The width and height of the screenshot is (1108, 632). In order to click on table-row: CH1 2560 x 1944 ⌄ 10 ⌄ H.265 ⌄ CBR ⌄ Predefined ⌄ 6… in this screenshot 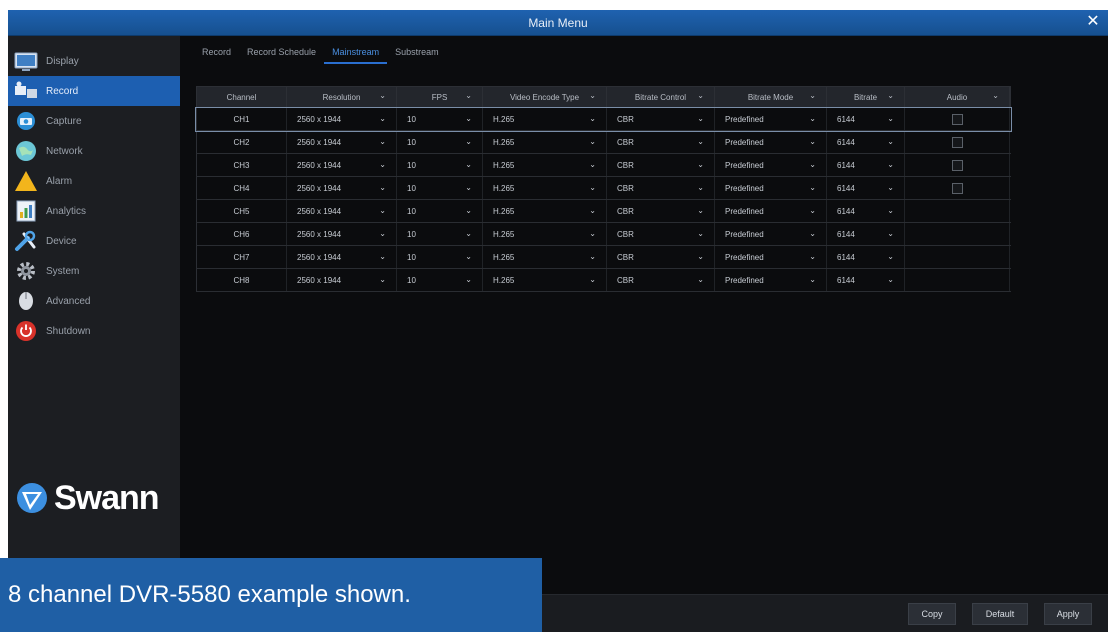, I will do `click(603, 119)`.